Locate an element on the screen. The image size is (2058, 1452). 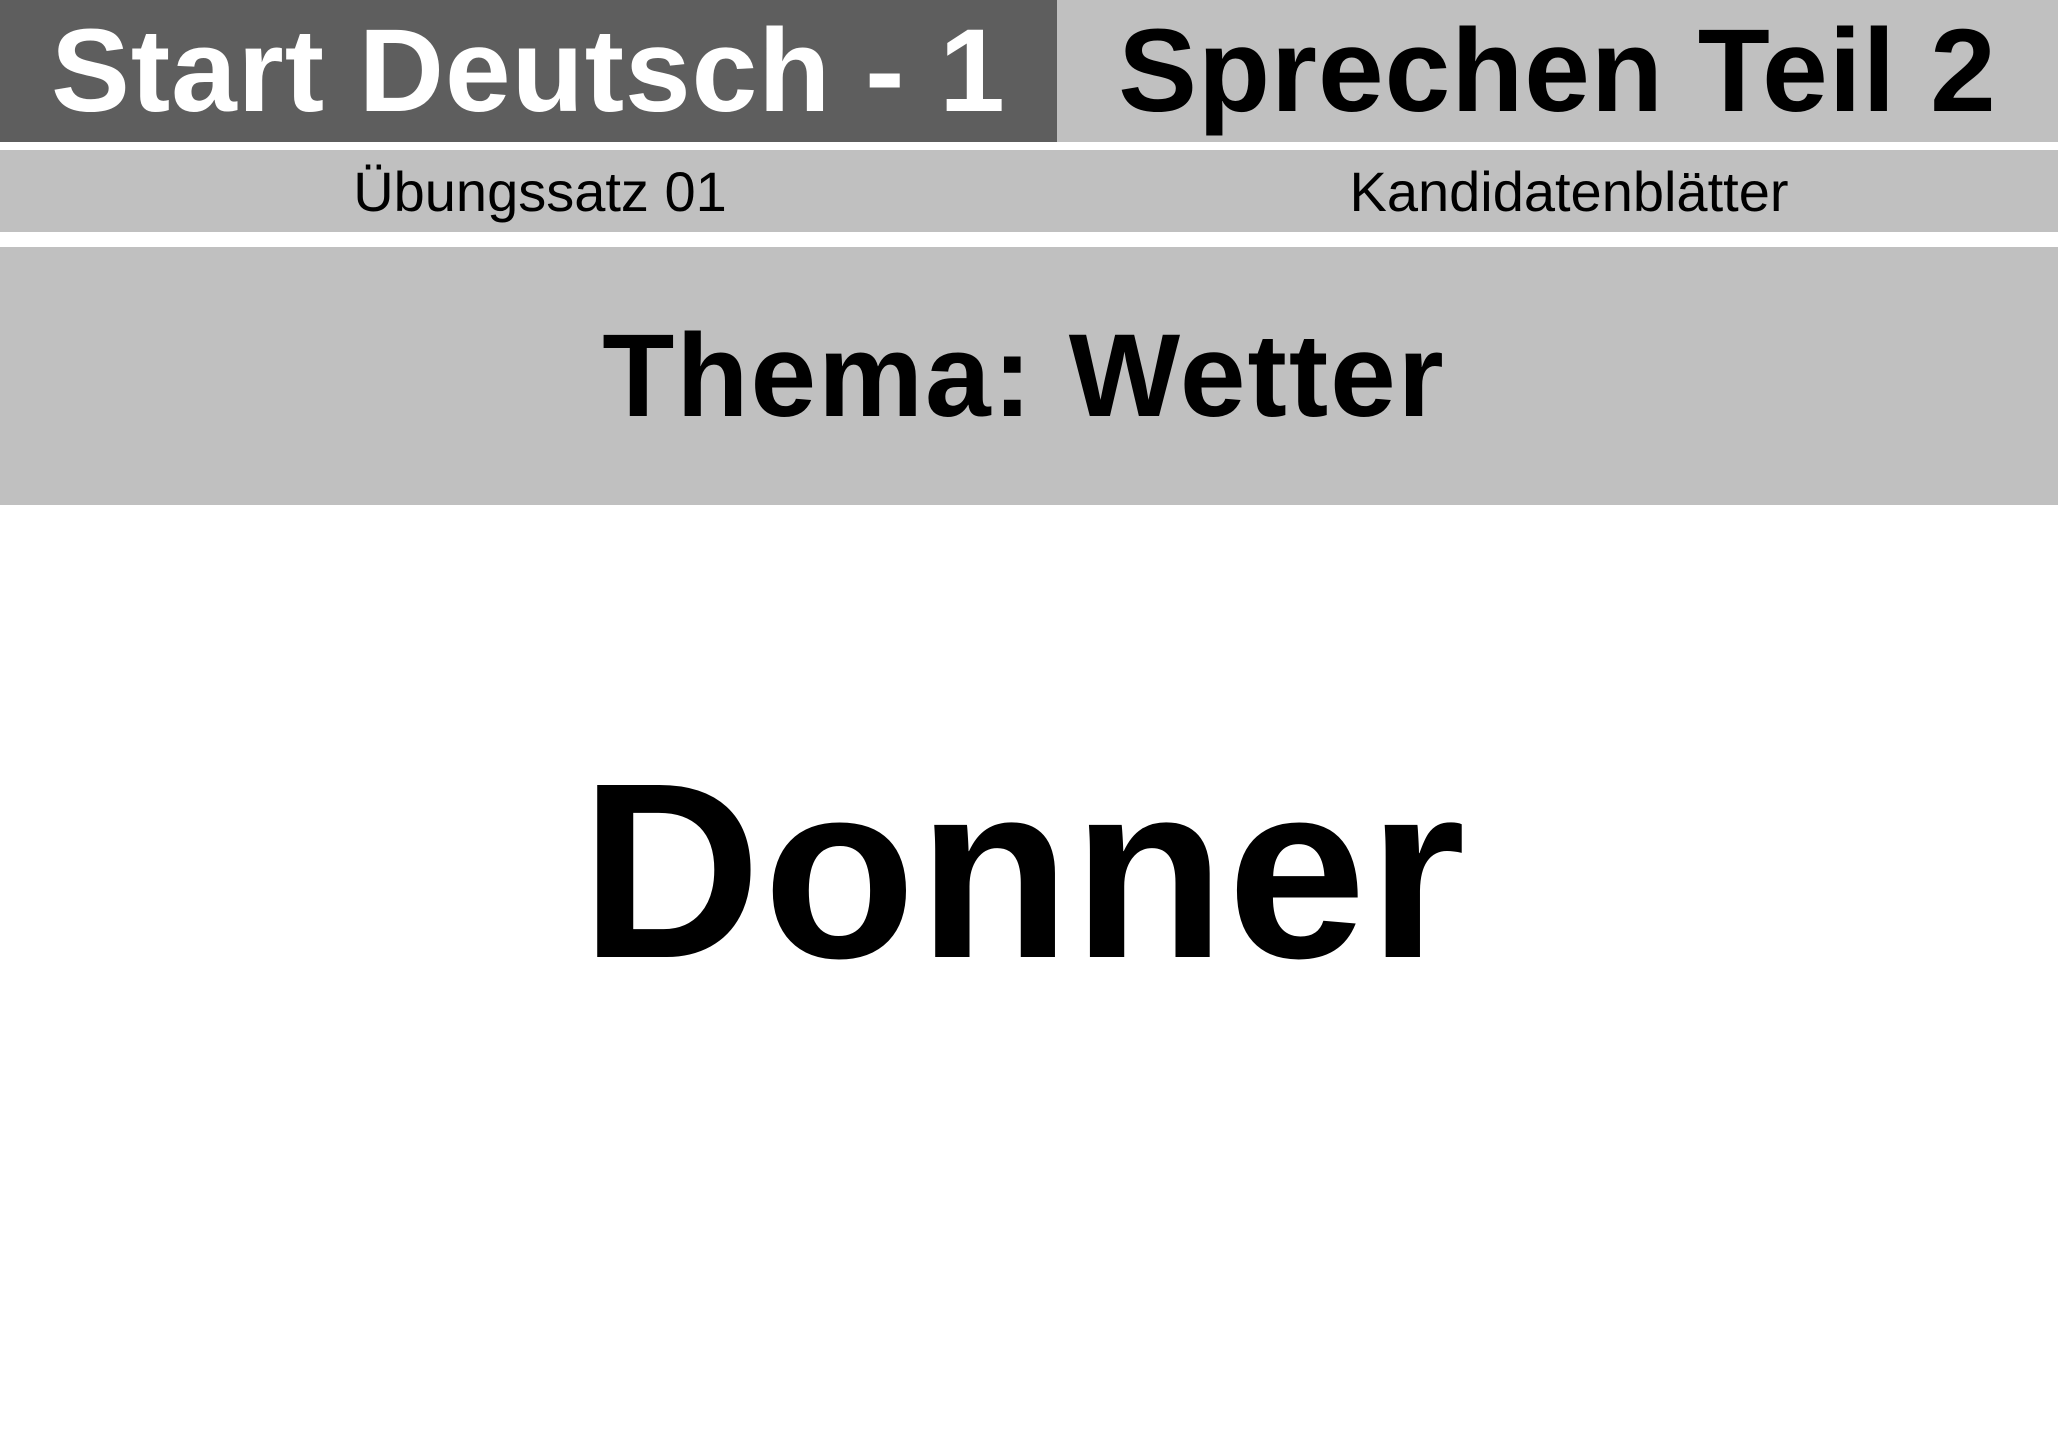
candidate-sheets-label: Kandidatenblätter is located at coordinates (1569, 191).